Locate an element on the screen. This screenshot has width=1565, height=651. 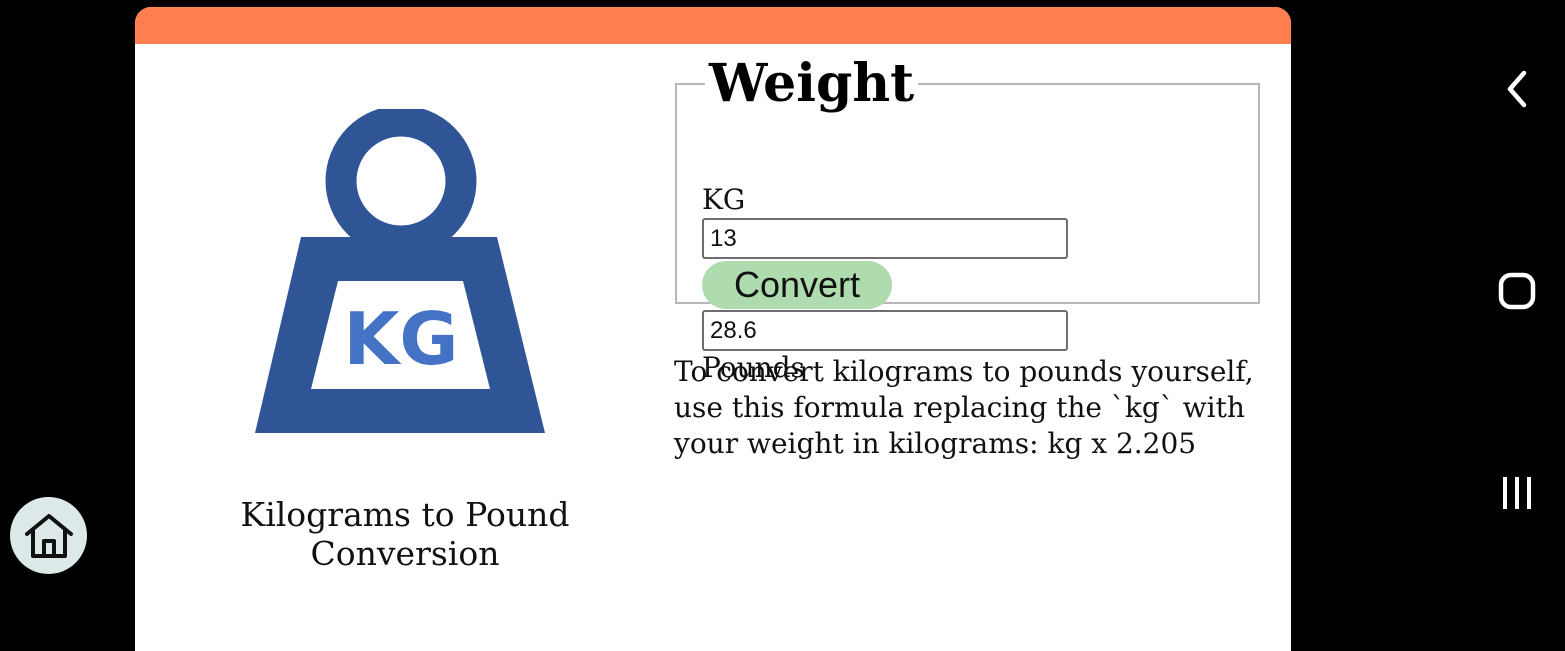
nav-recents-button is located at coordinates (1517, 493).